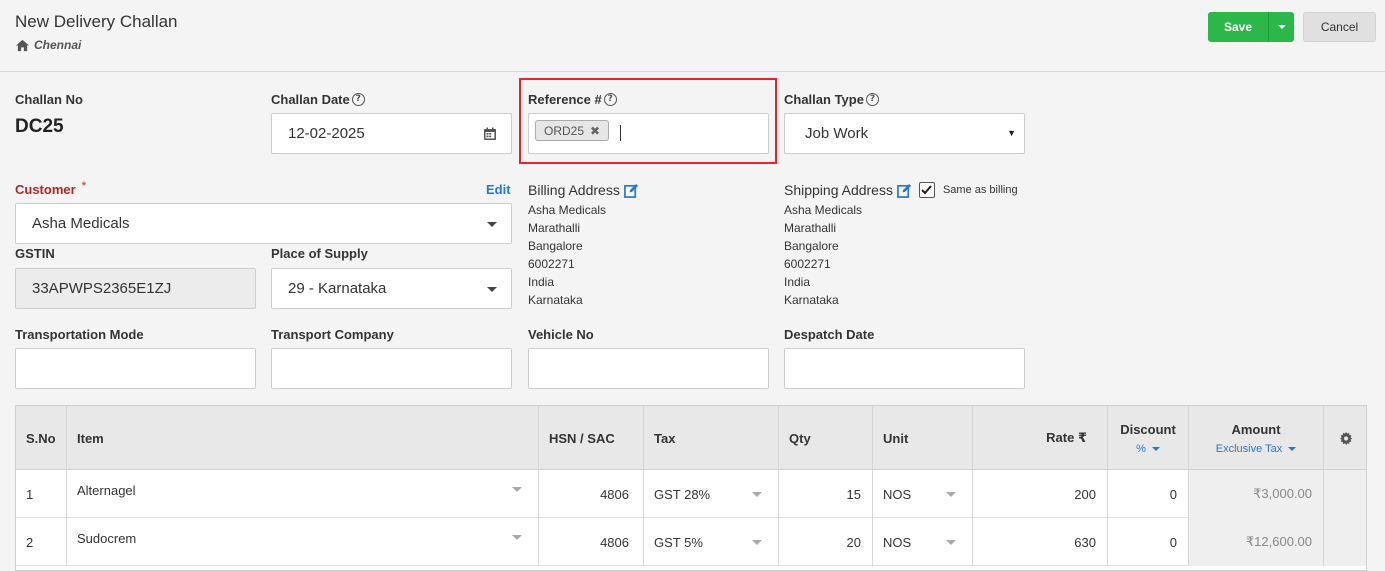  What do you see at coordinates (567, 210) in the screenshot?
I see `address-line: Asha Medicals` at bounding box center [567, 210].